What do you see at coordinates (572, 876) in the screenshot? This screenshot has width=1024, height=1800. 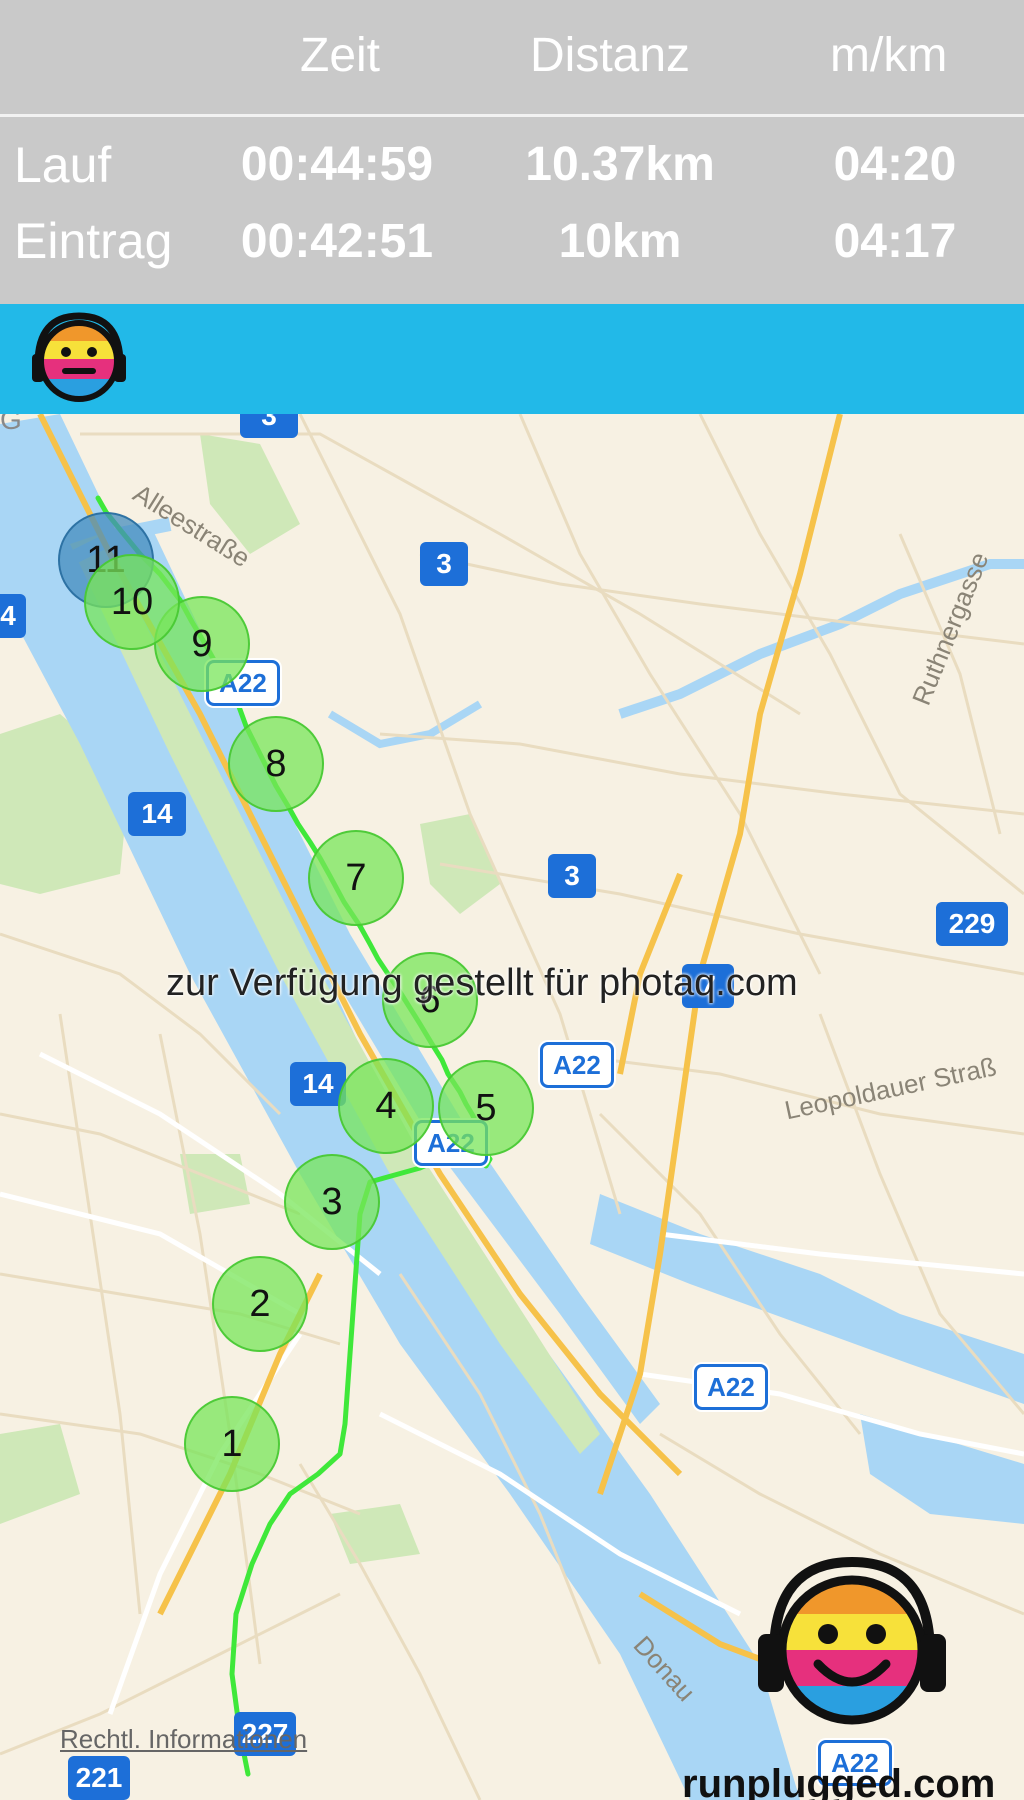 I see `route-shield-3-b: 3` at bounding box center [572, 876].